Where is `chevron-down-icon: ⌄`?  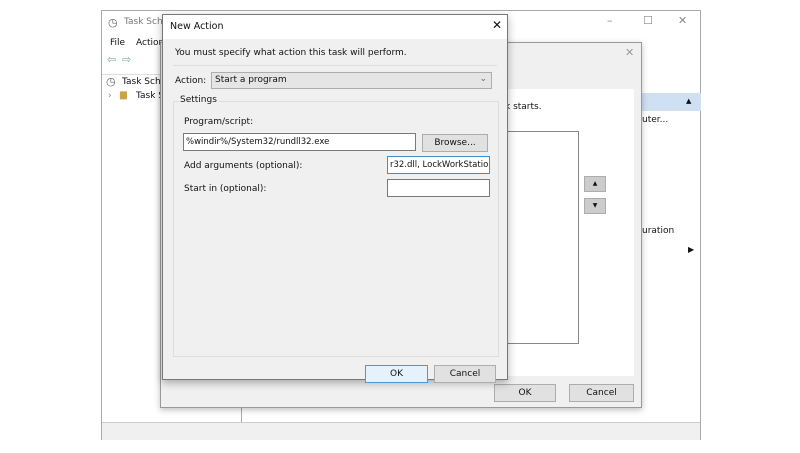 chevron-down-icon: ⌄ is located at coordinates (483, 79).